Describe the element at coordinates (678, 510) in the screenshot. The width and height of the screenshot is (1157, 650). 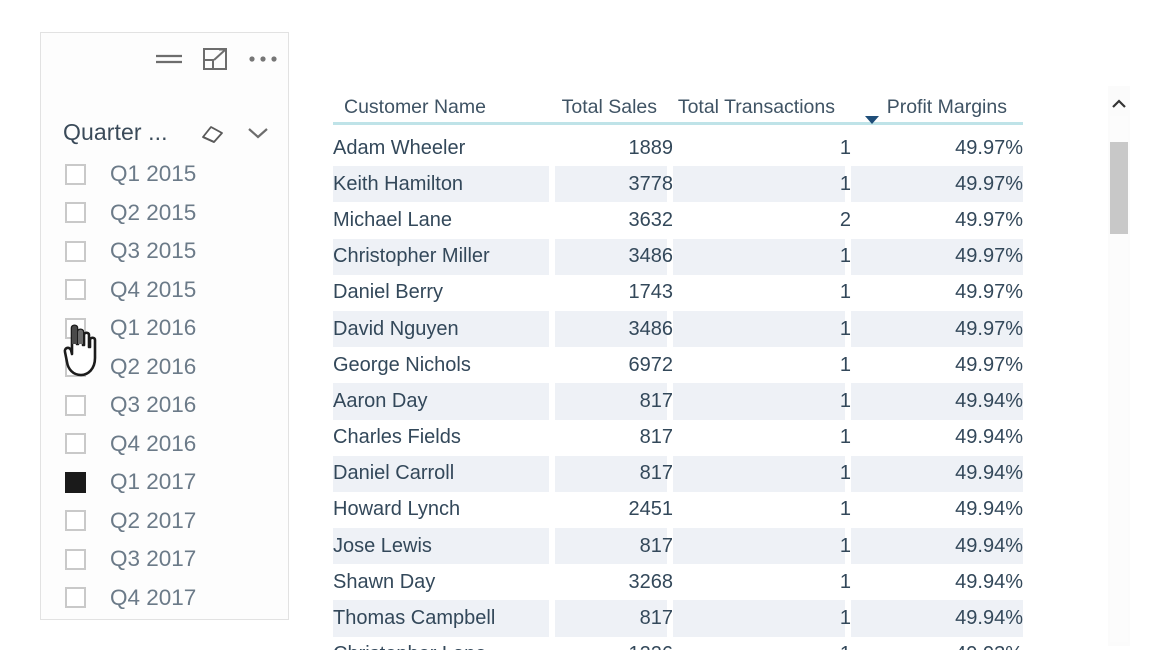
I see `table-row: Howard Lynch 2451 1 49.94%` at that location.